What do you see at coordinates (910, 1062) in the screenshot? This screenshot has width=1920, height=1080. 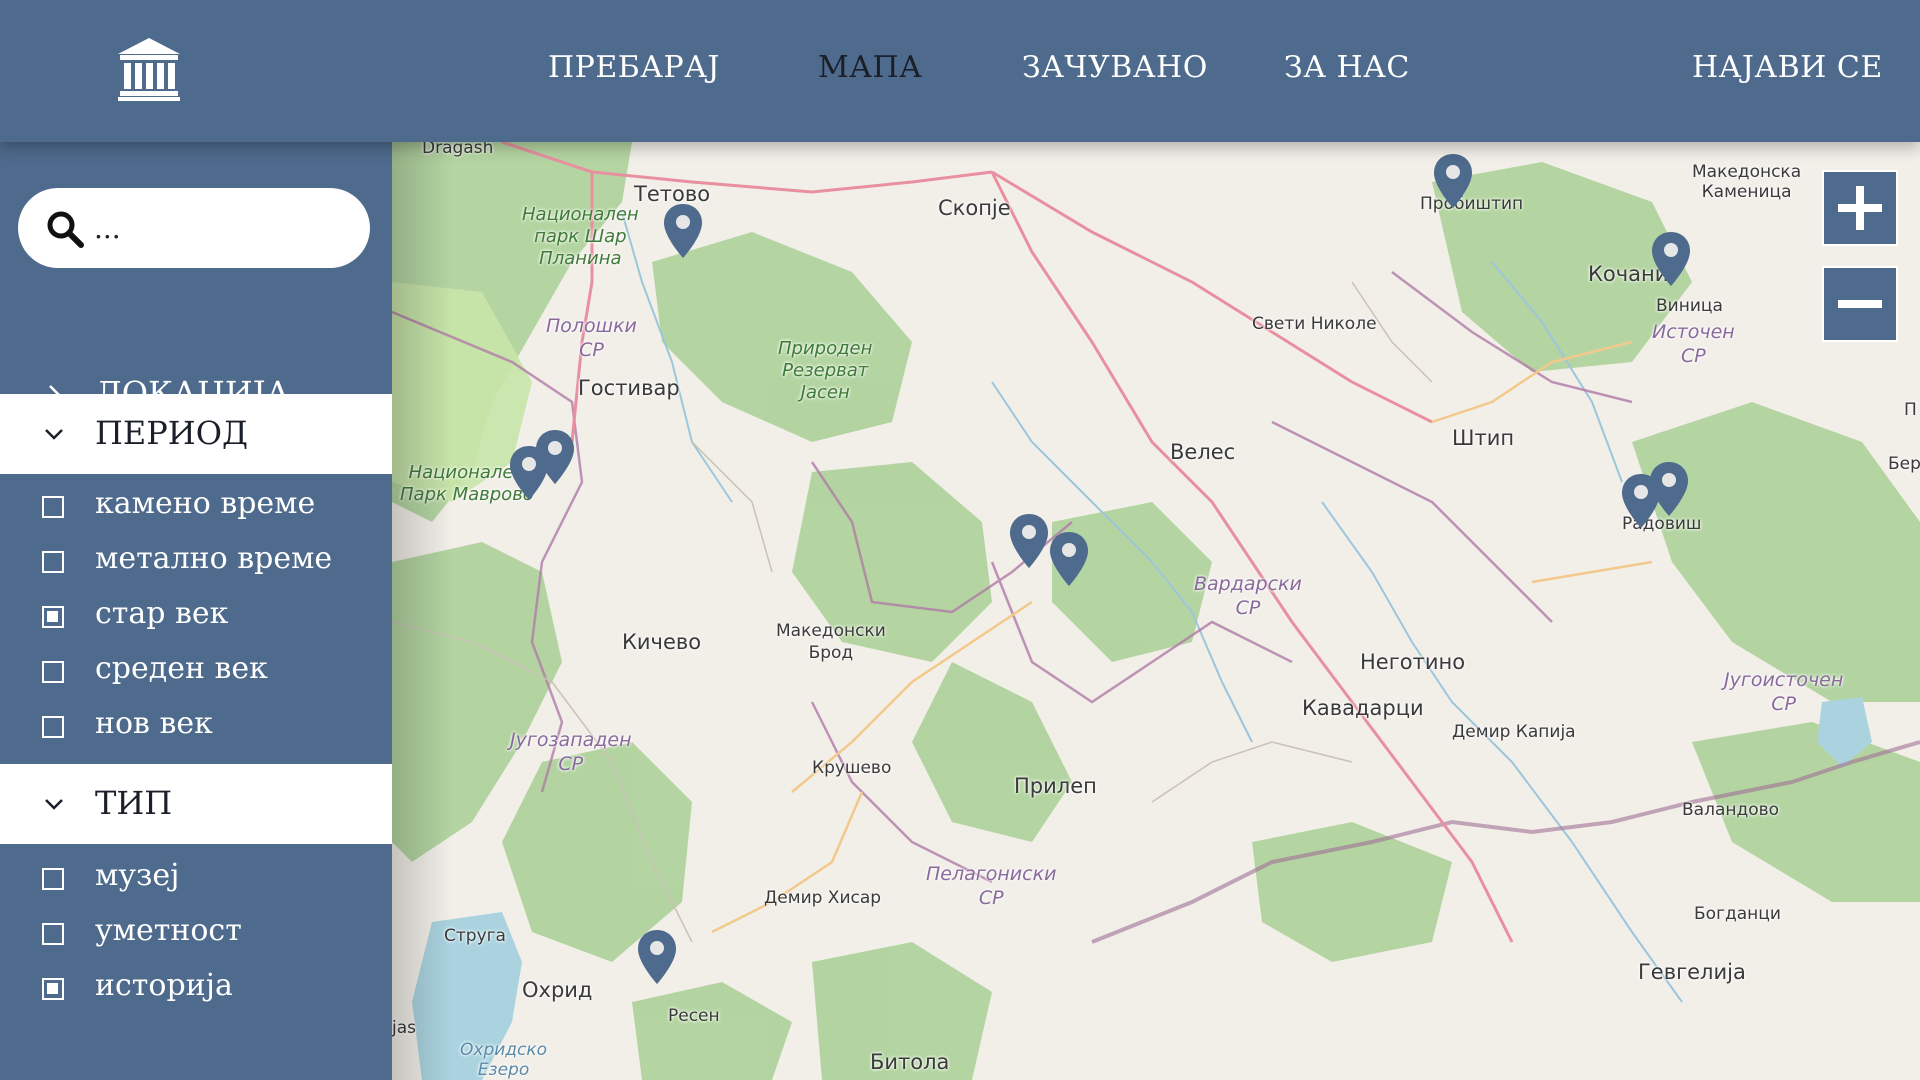 I see `map-label-bitola: Битола` at bounding box center [910, 1062].